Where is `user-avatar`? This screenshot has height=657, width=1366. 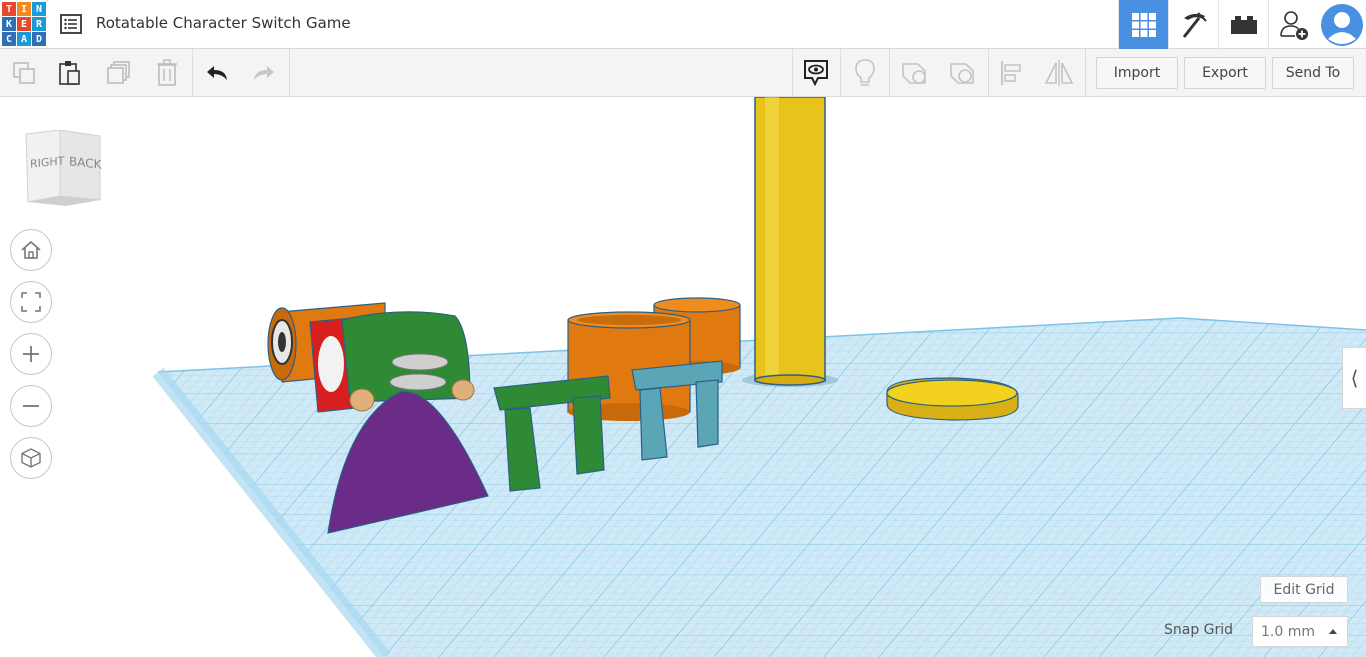 user-avatar is located at coordinates (1342, 24).